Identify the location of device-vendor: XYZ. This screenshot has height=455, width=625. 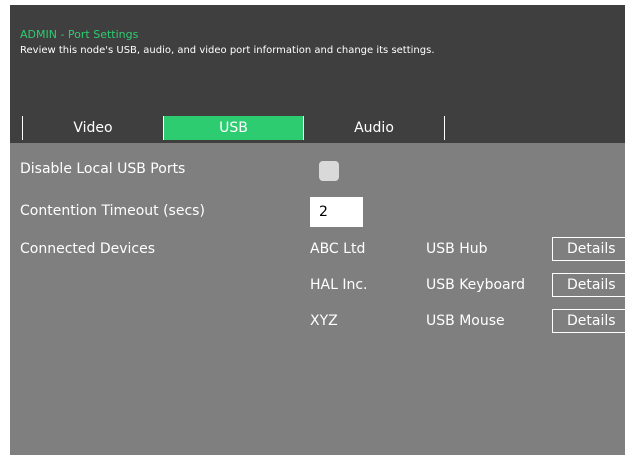
(324, 321).